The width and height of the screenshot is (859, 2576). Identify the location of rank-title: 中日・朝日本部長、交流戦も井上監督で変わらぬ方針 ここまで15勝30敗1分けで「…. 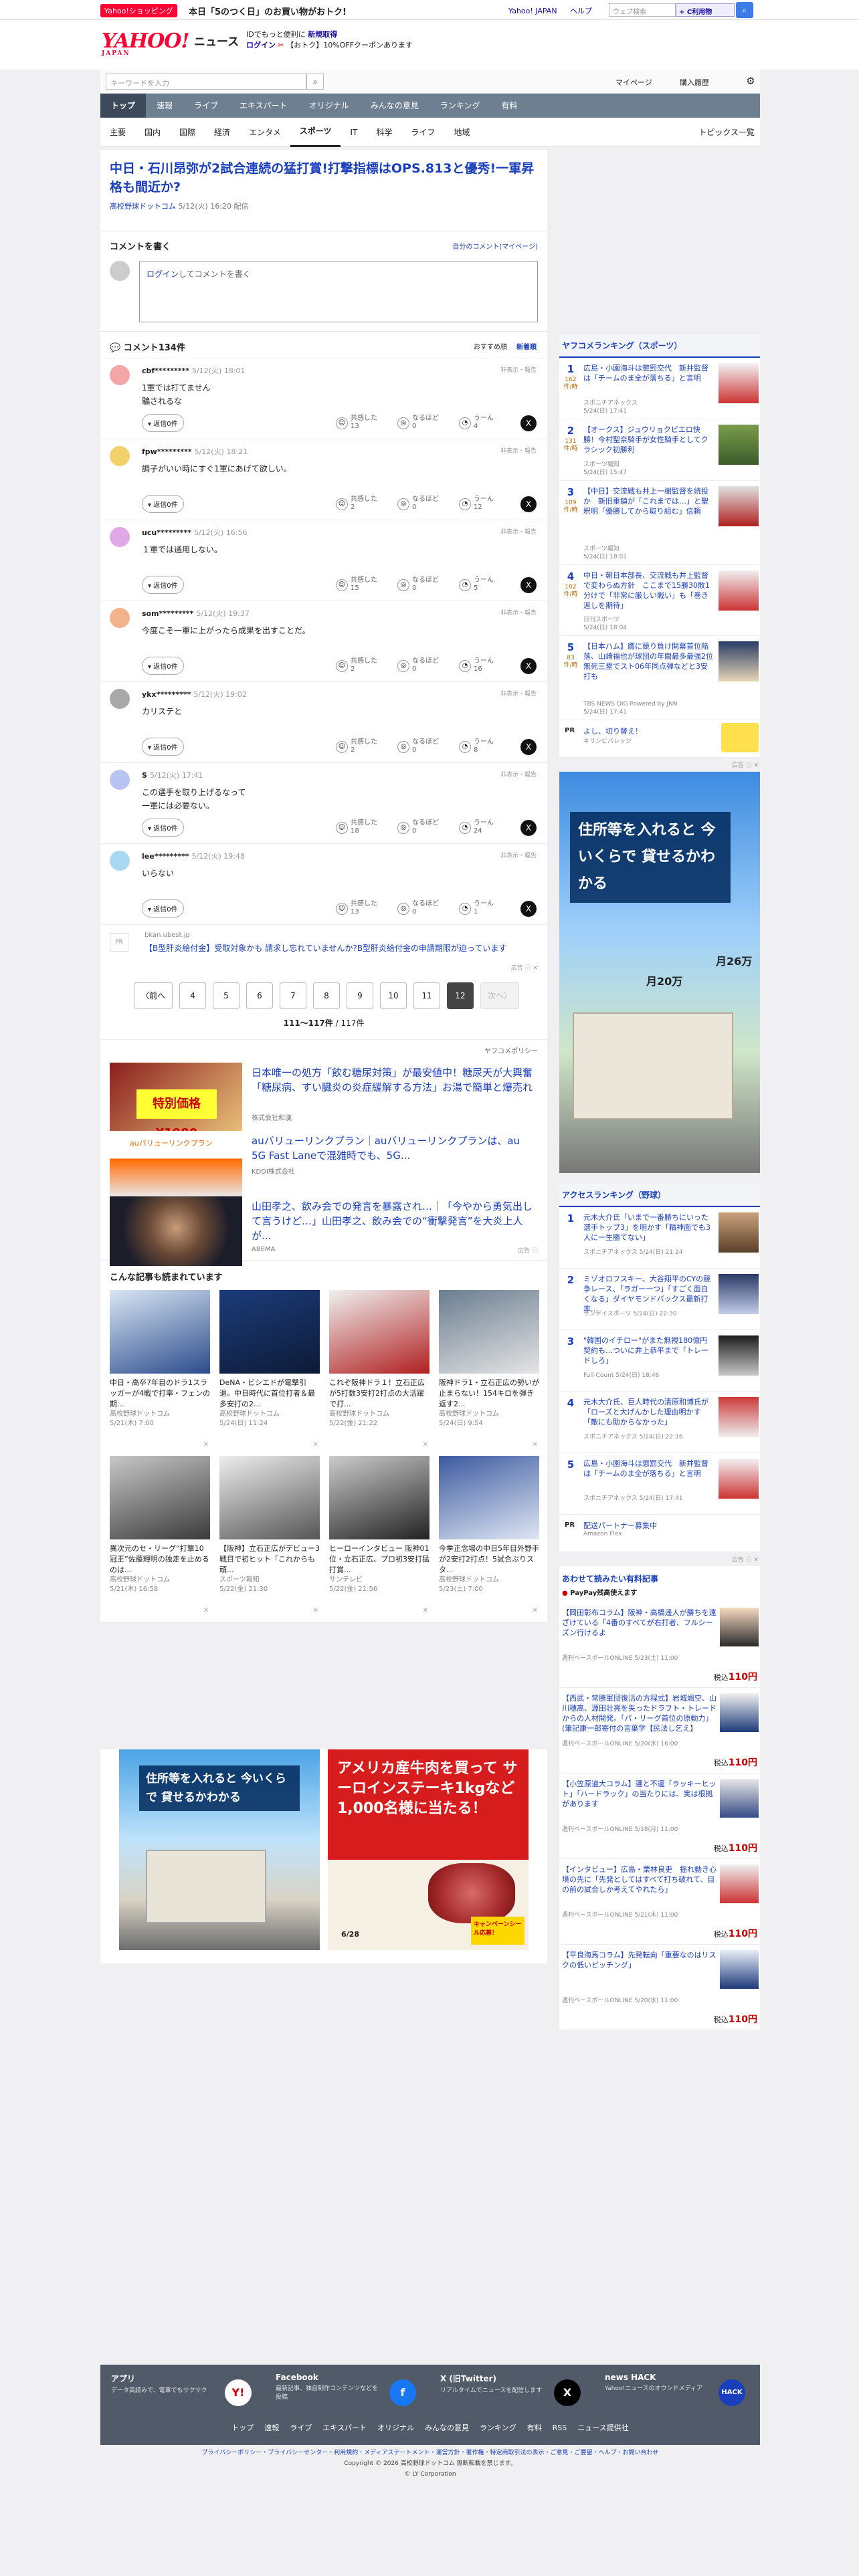
(649, 591).